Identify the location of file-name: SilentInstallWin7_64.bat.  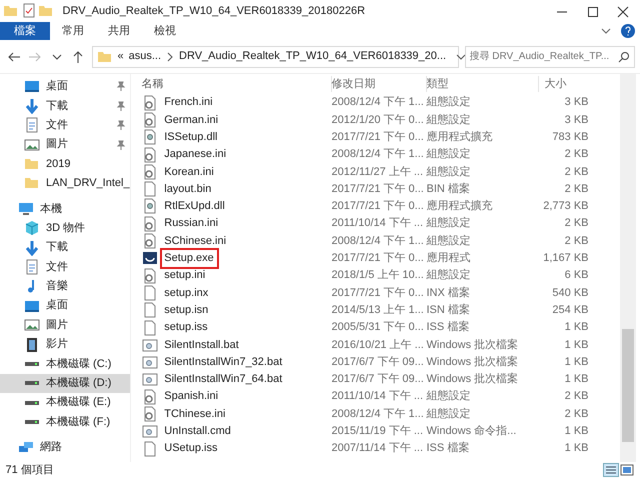
(224, 379).